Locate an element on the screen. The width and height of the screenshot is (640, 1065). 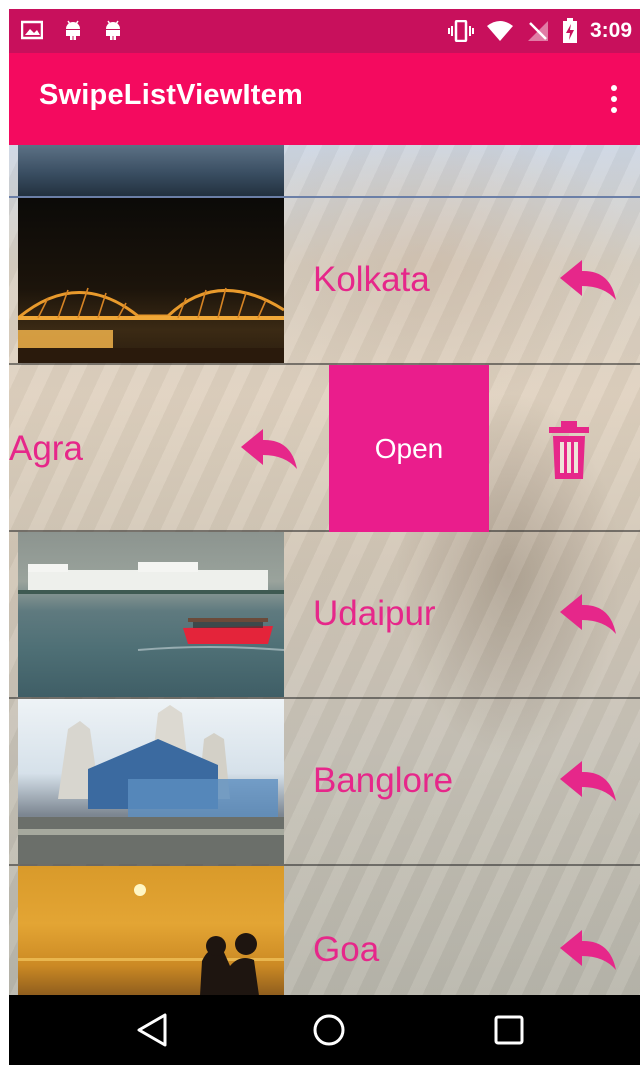
list-item-label: Goa is located at coordinates (346, 949).